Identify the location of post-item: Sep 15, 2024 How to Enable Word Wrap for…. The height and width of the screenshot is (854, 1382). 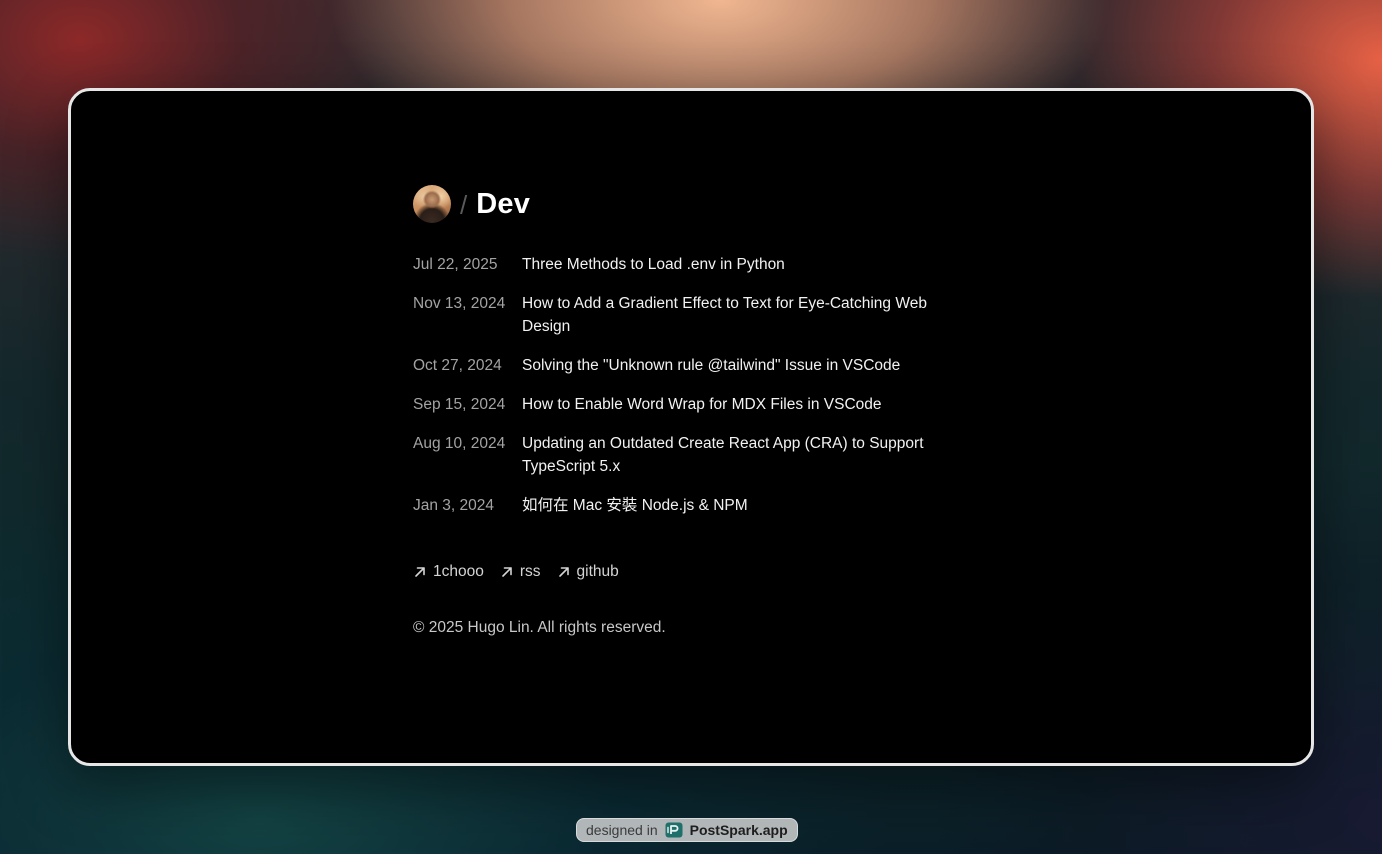
(713, 404).